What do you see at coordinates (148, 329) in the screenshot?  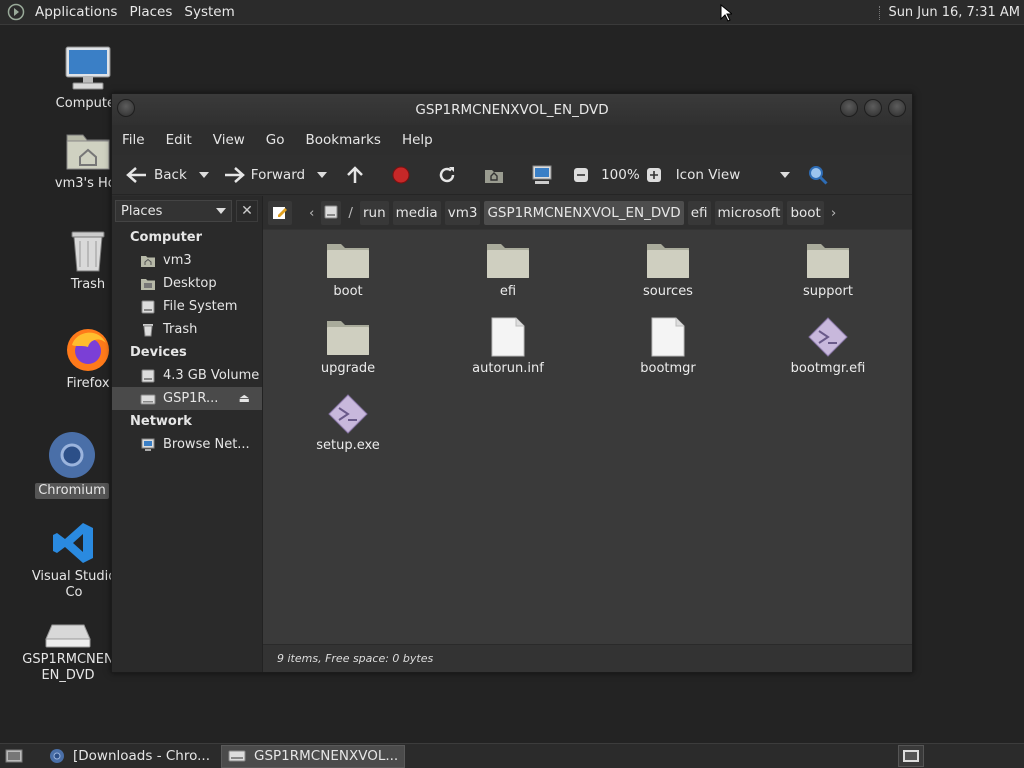 I see `trash-icon` at bounding box center [148, 329].